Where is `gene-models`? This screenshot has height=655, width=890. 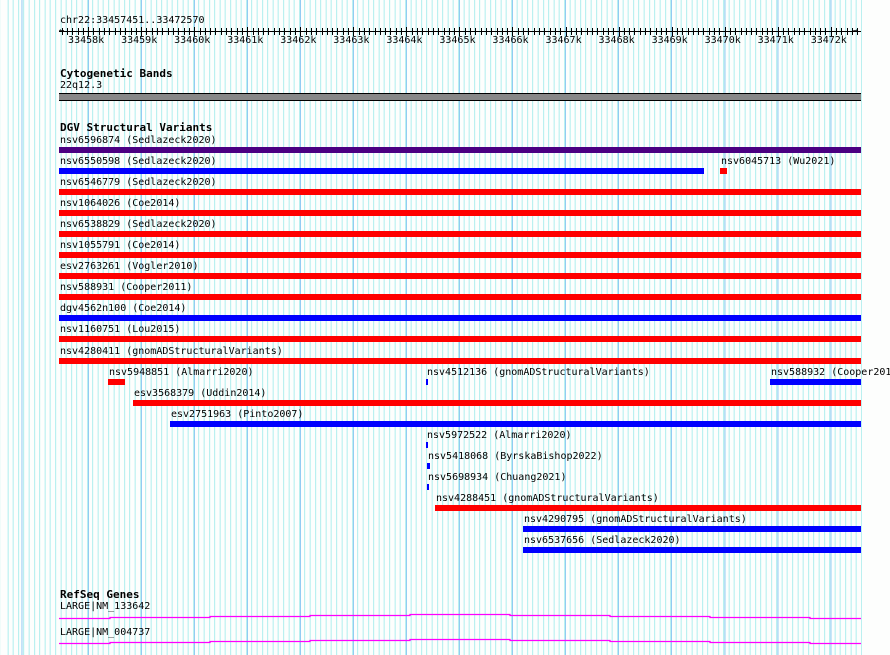
gene-models is located at coordinates (460, 629).